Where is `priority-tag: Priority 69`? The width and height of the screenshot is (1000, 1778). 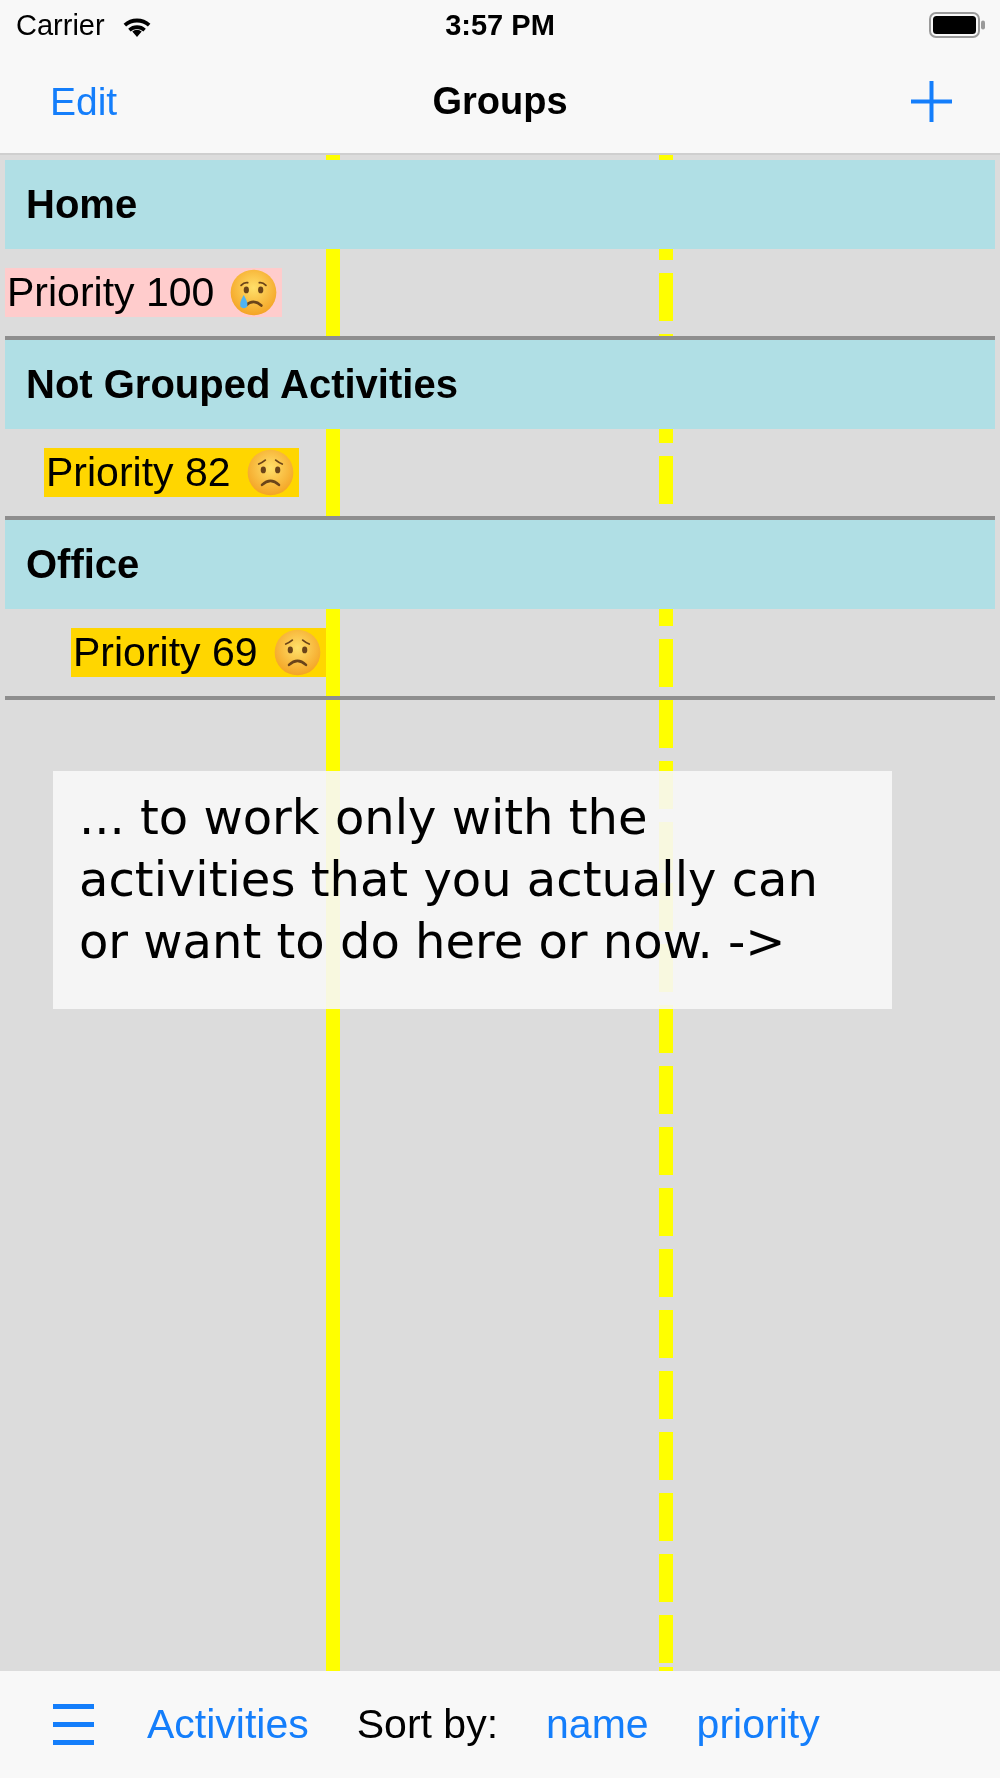
priority-tag: Priority 69 is located at coordinates (198, 652).